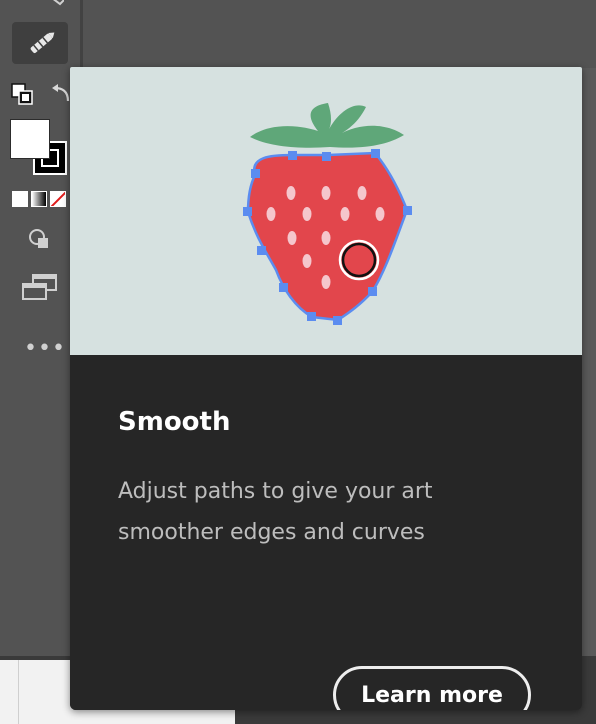 The height and width of the screenshot is (724, 596). Describe the element at coordinates (45, 349) in the screenshot. I see `more-tools-button: •••` at that location.